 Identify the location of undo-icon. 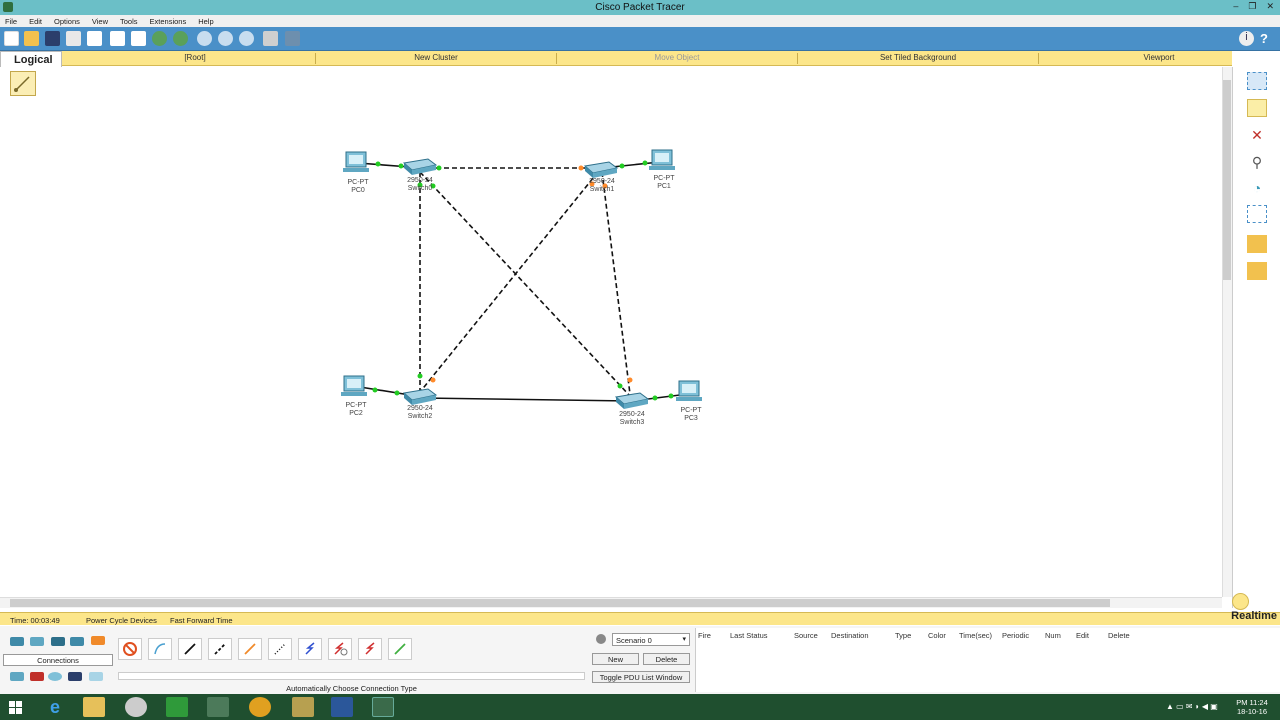
(159, 38).